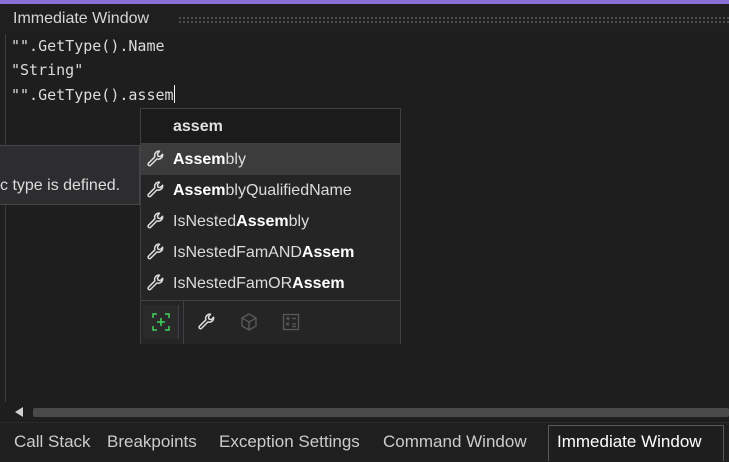  What do you see at coordinates (289, 445) in the screenshot?
I see `tab-exception-settings: Exception Settings` at bounding box center [289, 445].